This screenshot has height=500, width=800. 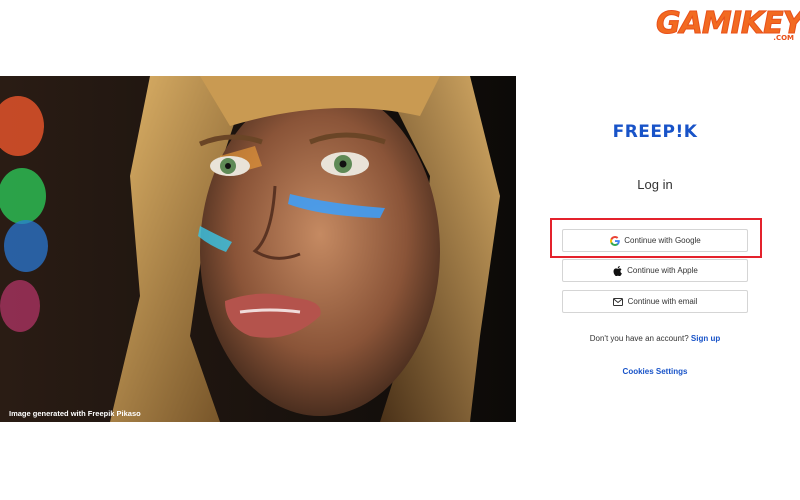 I want to click on cookies-settings-link: Cookies Settings, so click(x=655, y=371).